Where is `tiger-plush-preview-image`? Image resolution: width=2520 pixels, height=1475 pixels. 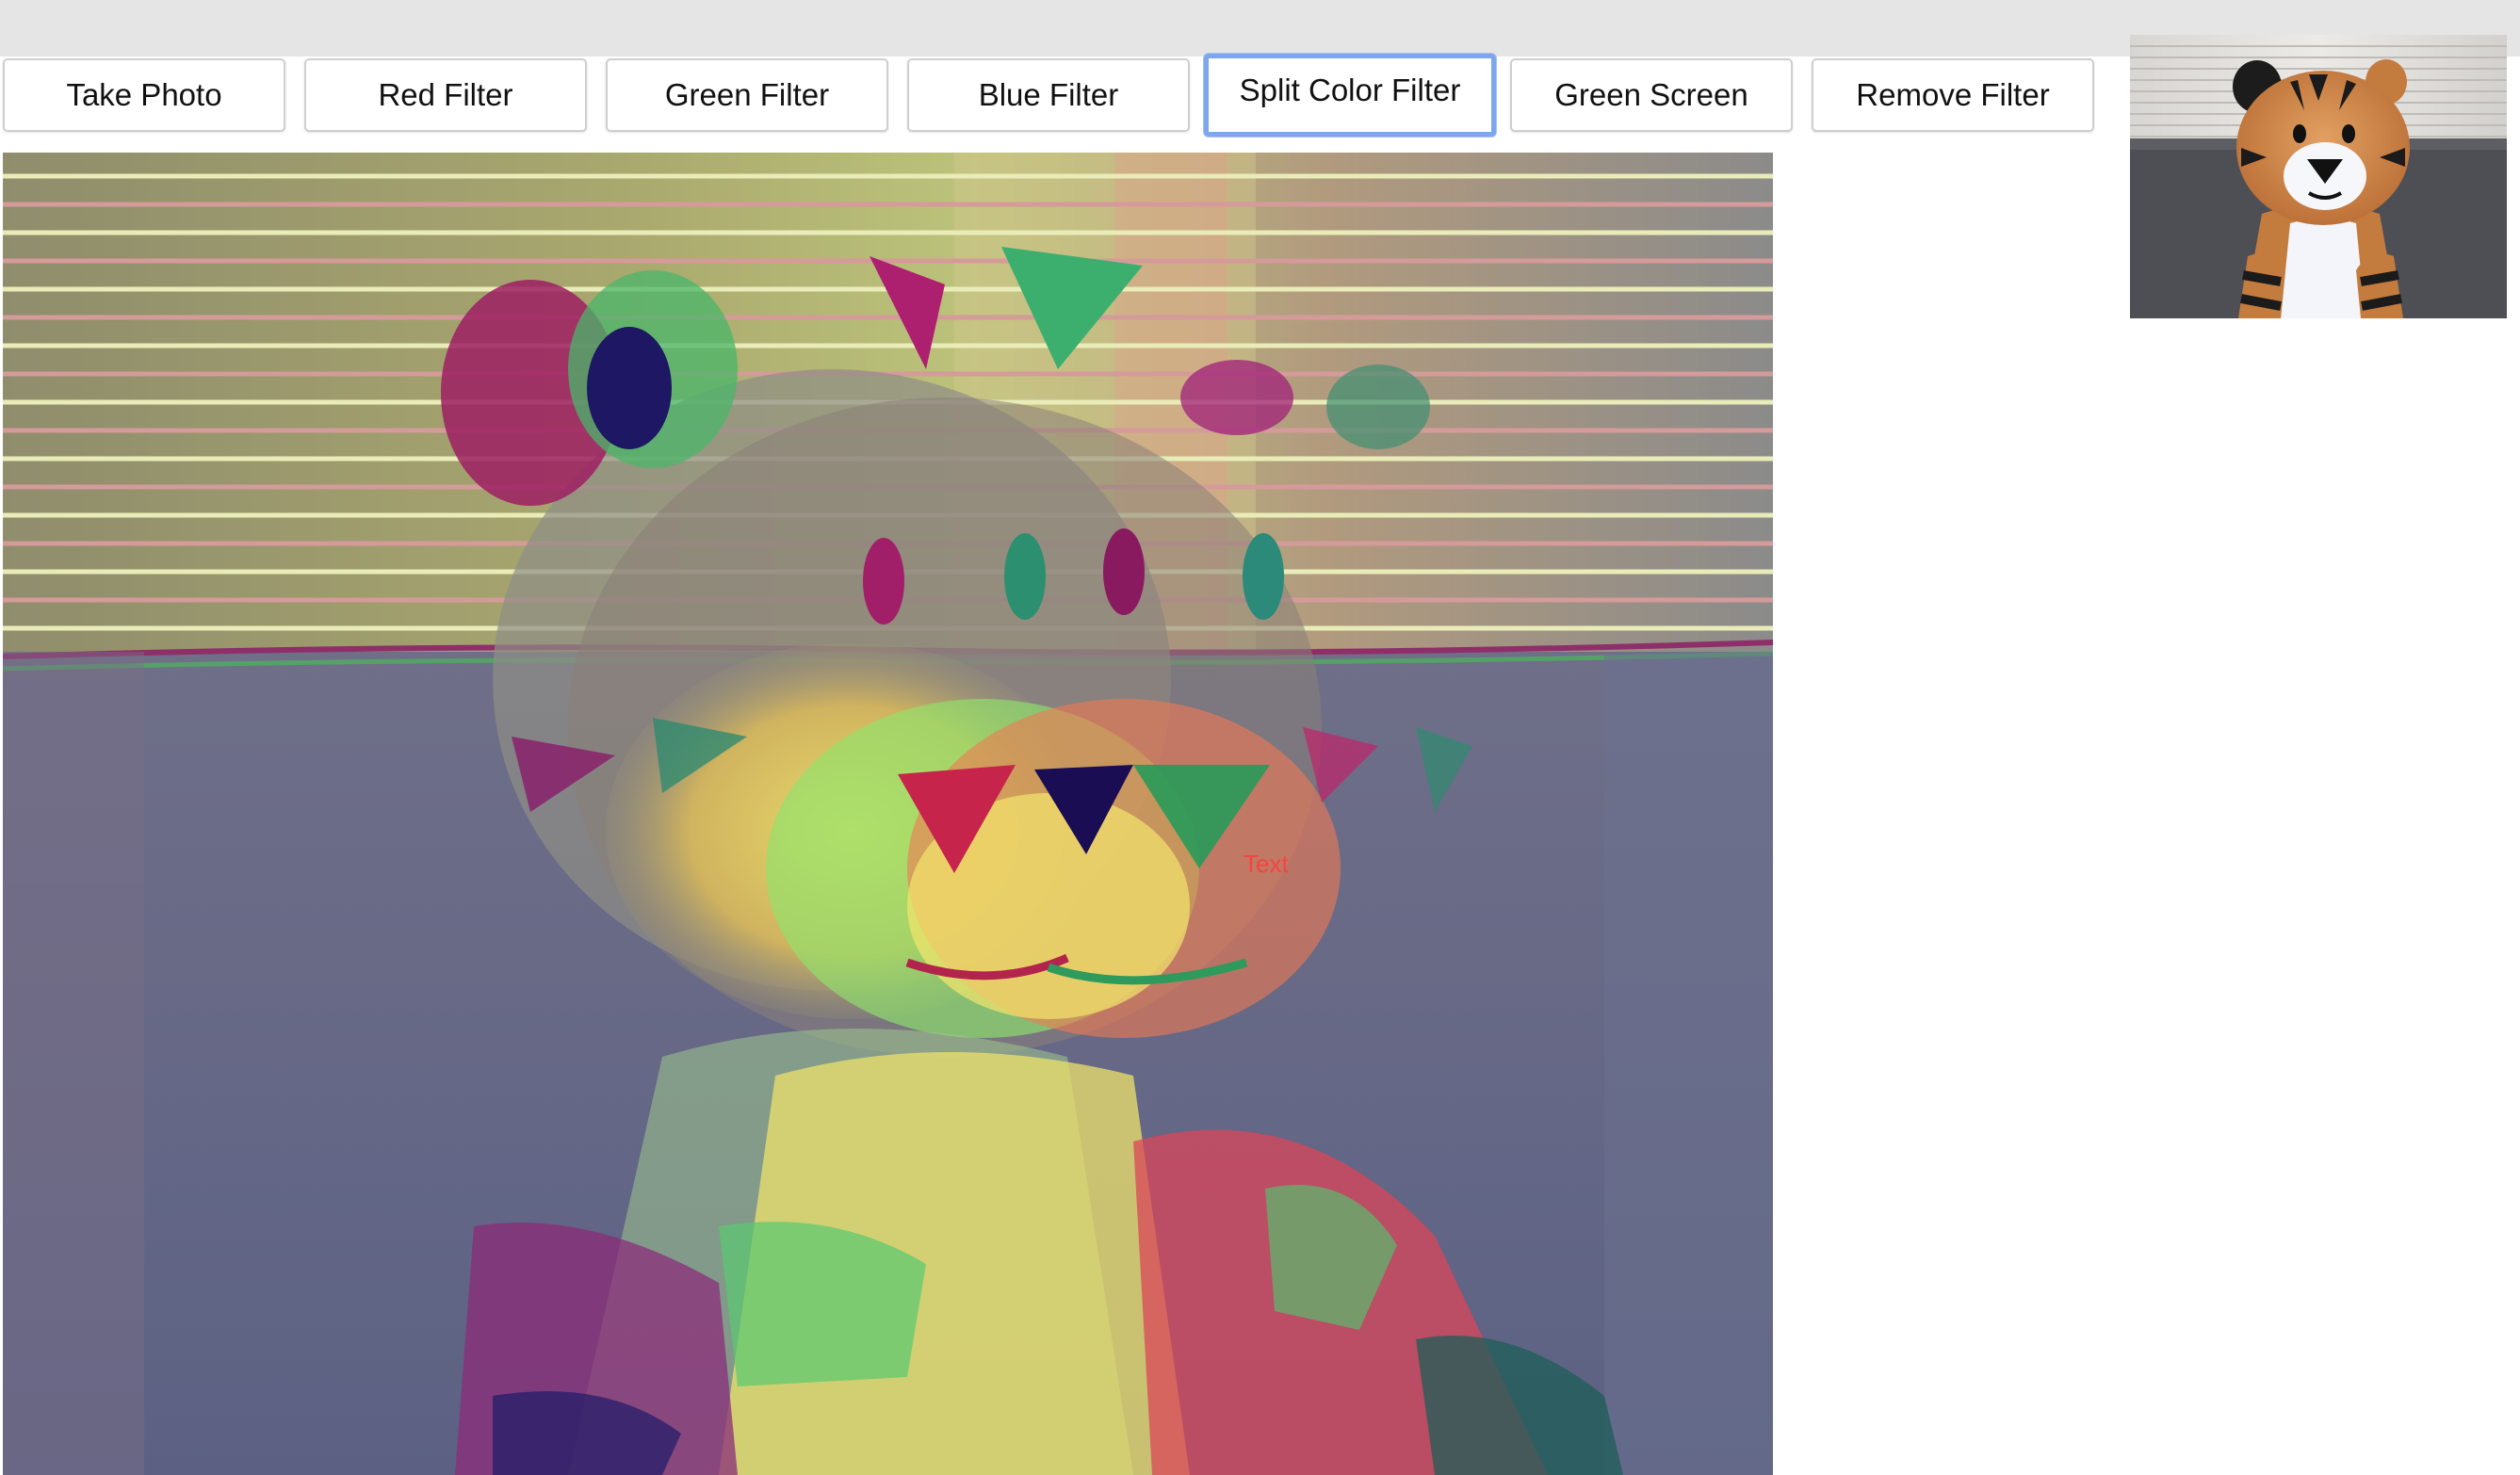 tiger-plush-preview-image is located at coordinates (2318, 176).